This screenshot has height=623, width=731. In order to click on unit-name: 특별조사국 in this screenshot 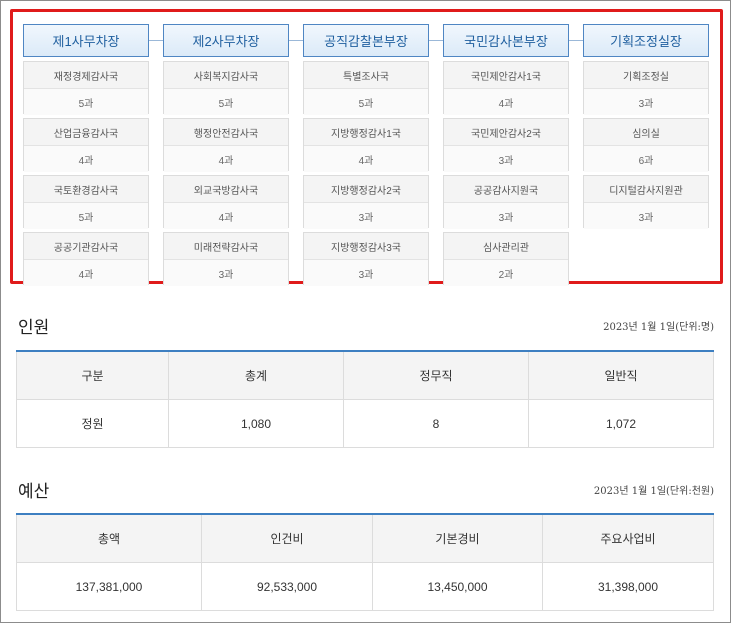, I will do `click(366, 75)`.